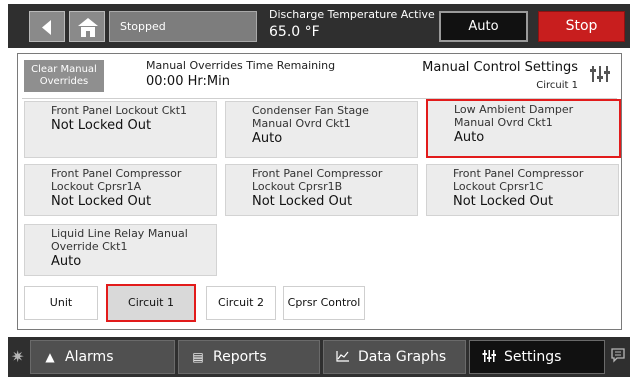 Image resolution: width=637 pixels, height=382 pixels. Describe the element at coordinates (61, 303) in the screenshot. I see `tab-unit: Unit` at that location.